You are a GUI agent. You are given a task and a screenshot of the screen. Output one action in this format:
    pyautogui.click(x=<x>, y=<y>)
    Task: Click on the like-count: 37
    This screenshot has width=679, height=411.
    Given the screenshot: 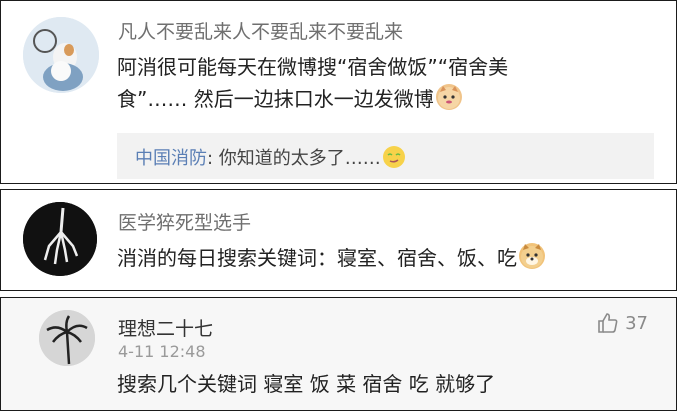 What is the action you would take?
    pyautogui.click(x=636, y=323)
    